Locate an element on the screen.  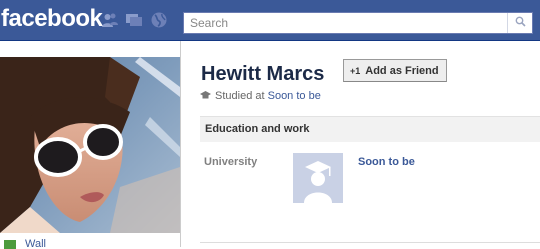
messages-icon is located at coordinates (134, 20).